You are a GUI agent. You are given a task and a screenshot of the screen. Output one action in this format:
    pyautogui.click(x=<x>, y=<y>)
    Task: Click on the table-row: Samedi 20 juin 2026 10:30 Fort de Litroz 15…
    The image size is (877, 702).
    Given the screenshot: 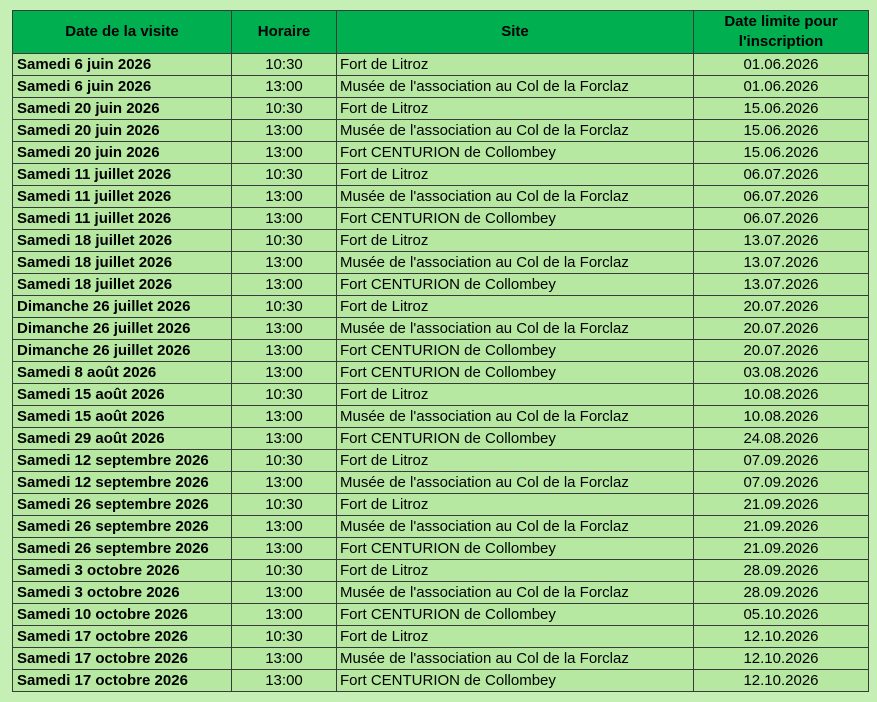 What is the action you would take?
    pyautogui.click(x=440, y=108)
    